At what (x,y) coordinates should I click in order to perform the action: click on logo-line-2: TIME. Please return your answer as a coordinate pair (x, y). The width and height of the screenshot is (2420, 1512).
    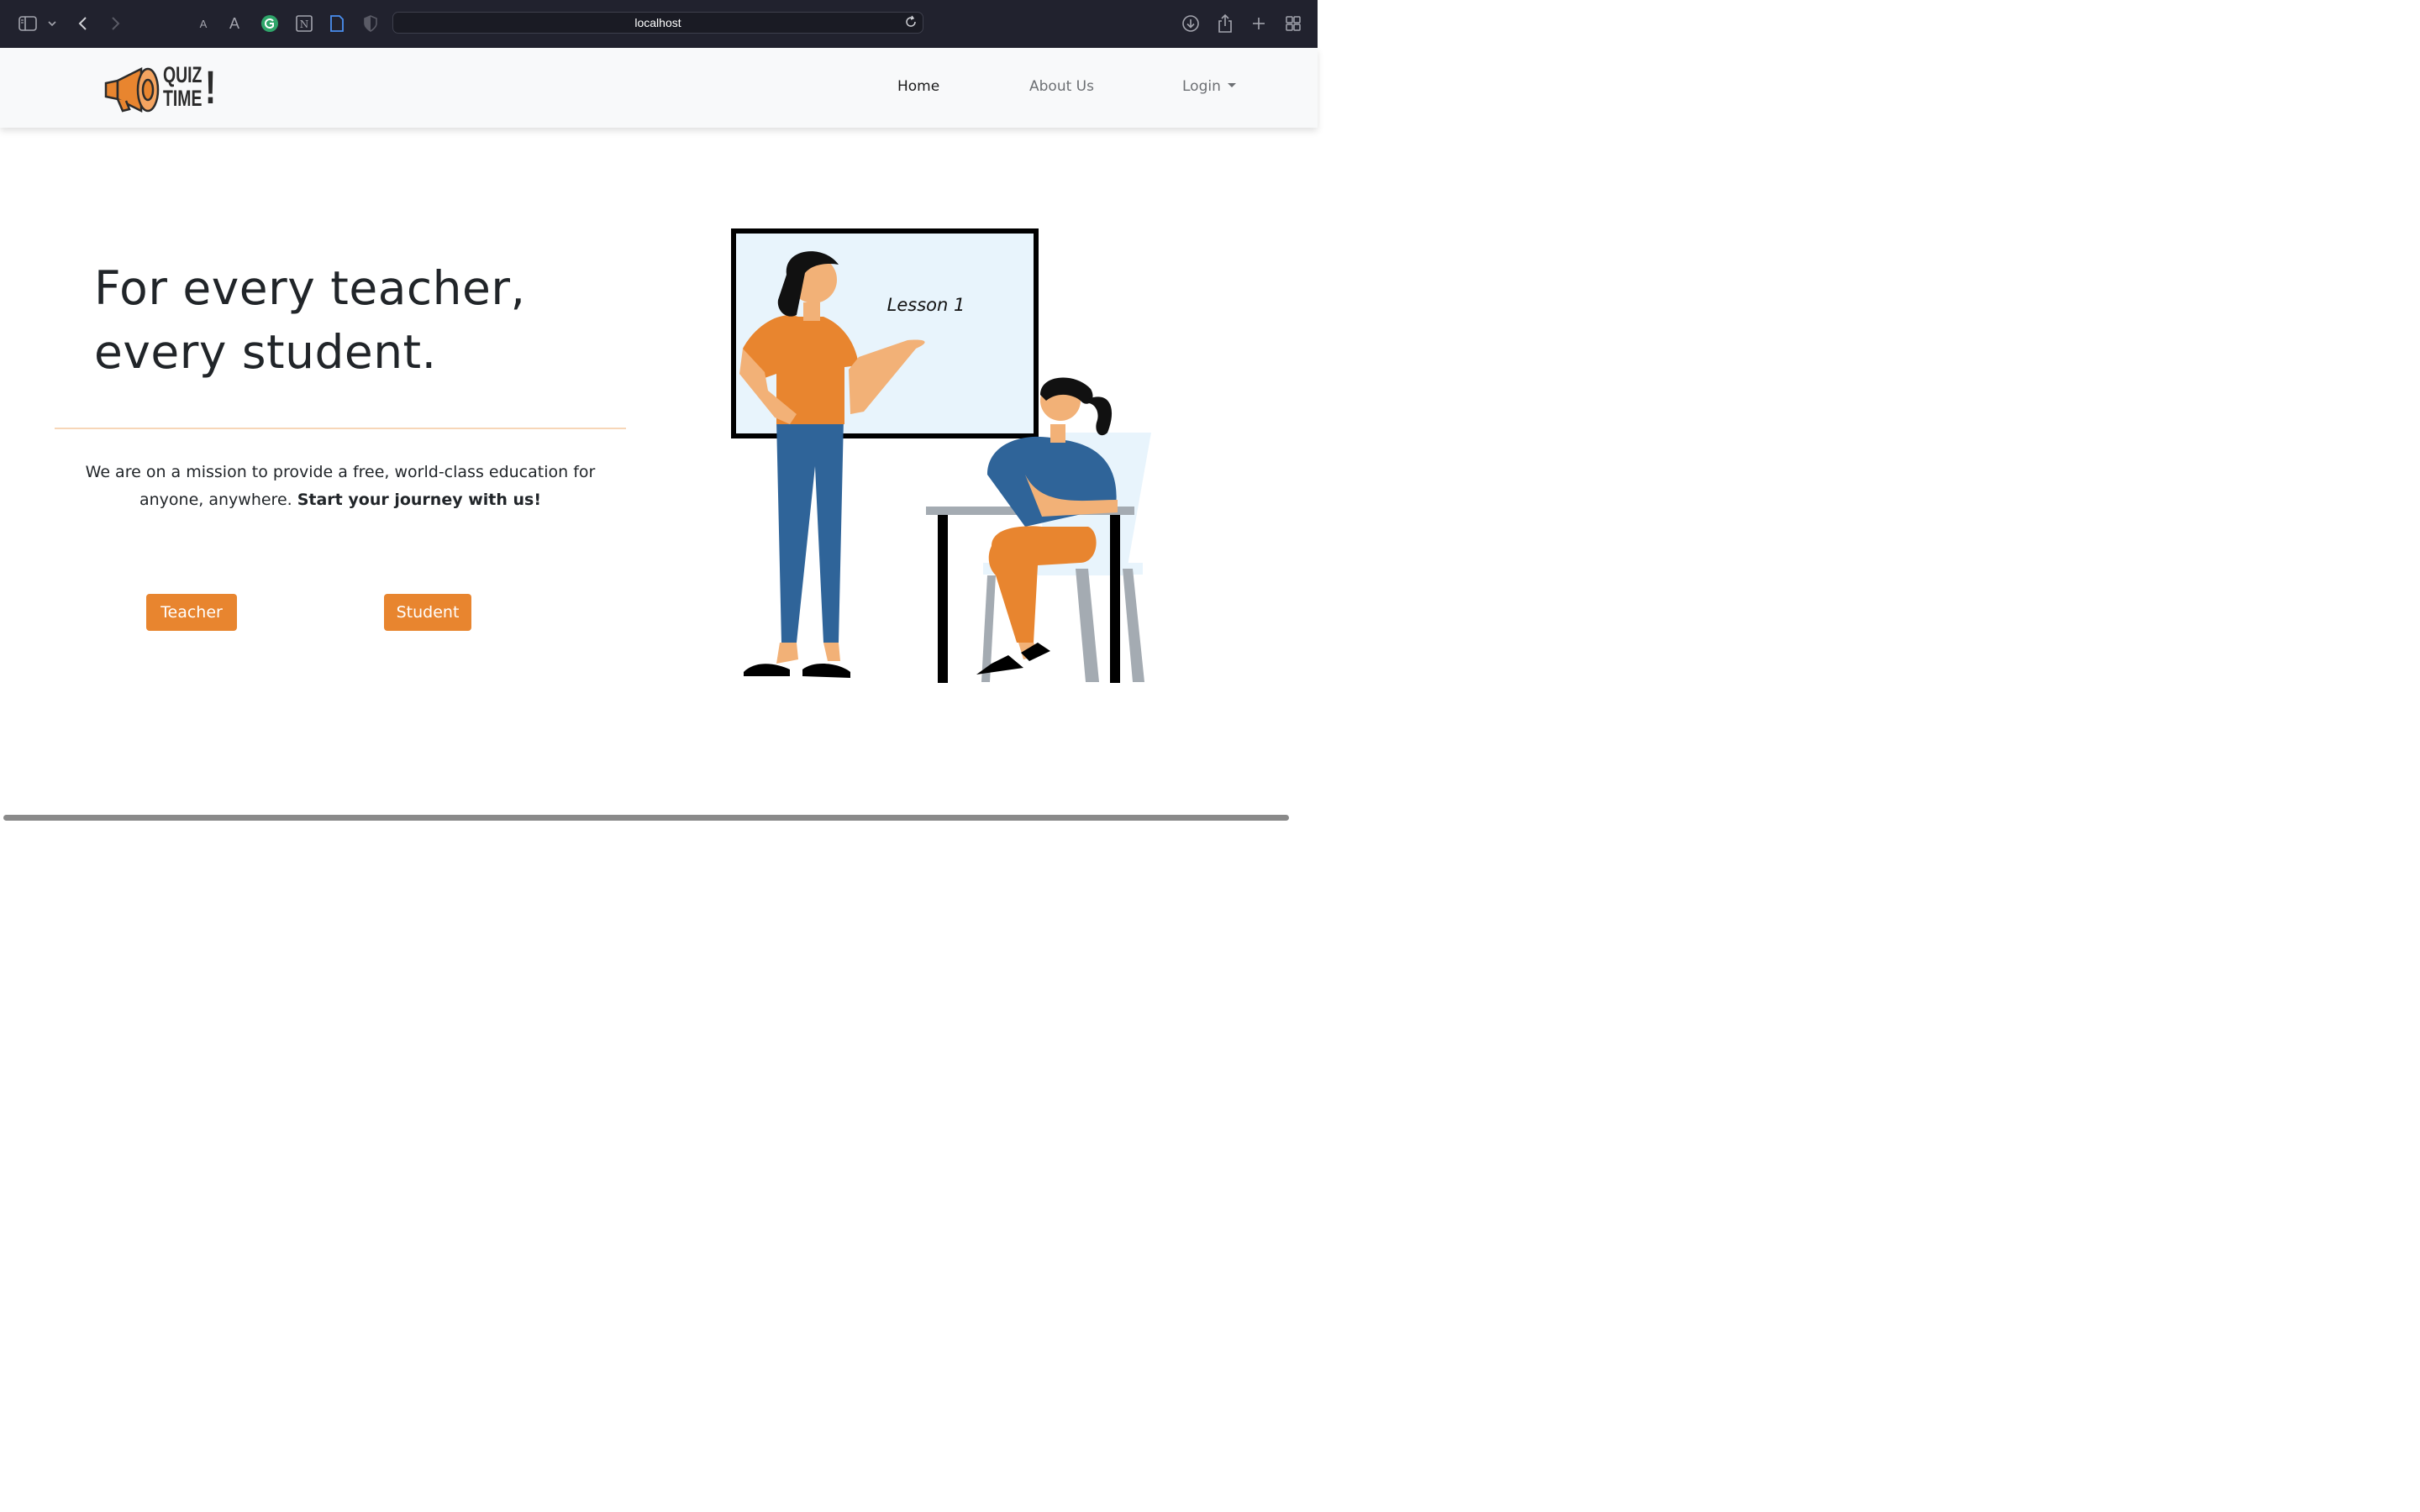
    Looking at the image, I should click on (183, 98).